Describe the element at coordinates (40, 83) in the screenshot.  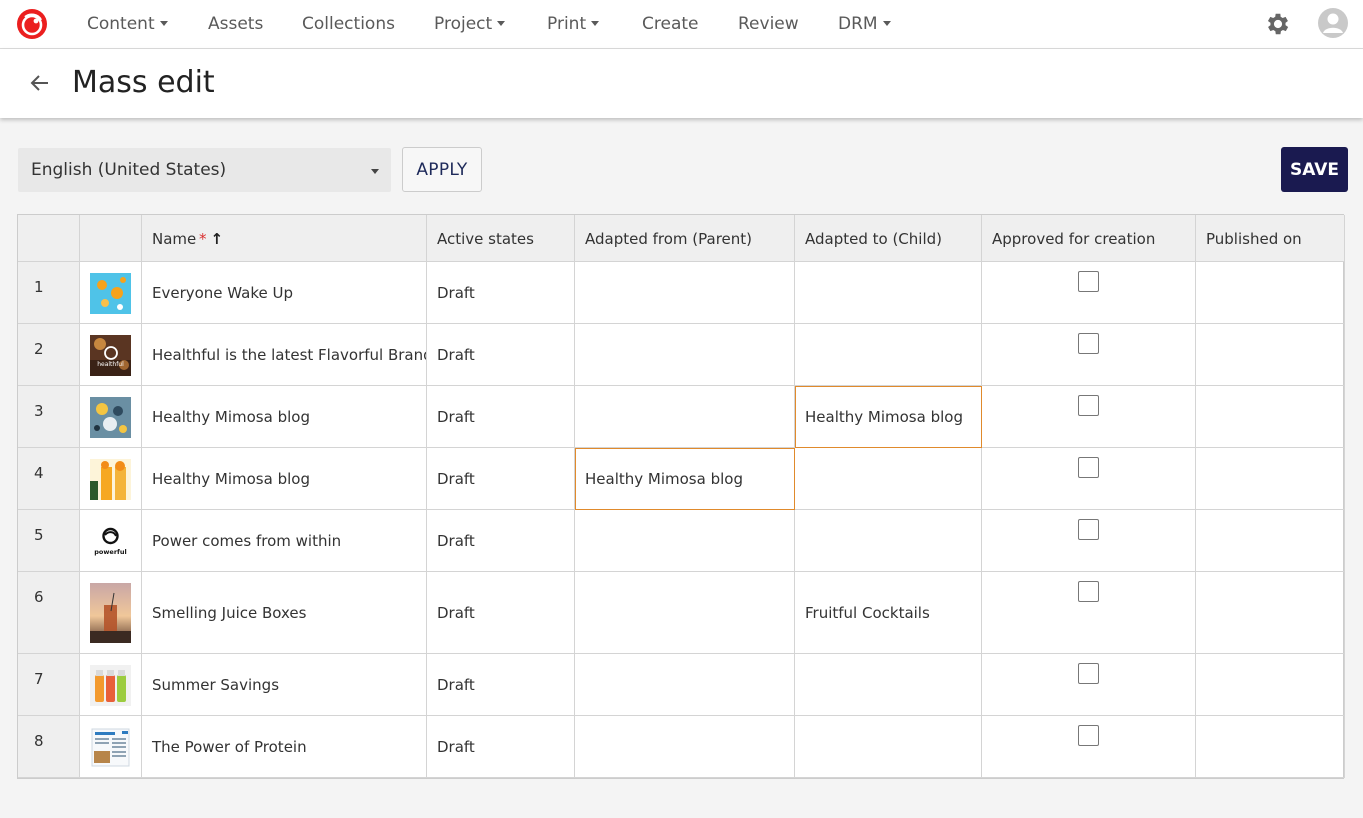
I see `arrow-left-icon` at that location.